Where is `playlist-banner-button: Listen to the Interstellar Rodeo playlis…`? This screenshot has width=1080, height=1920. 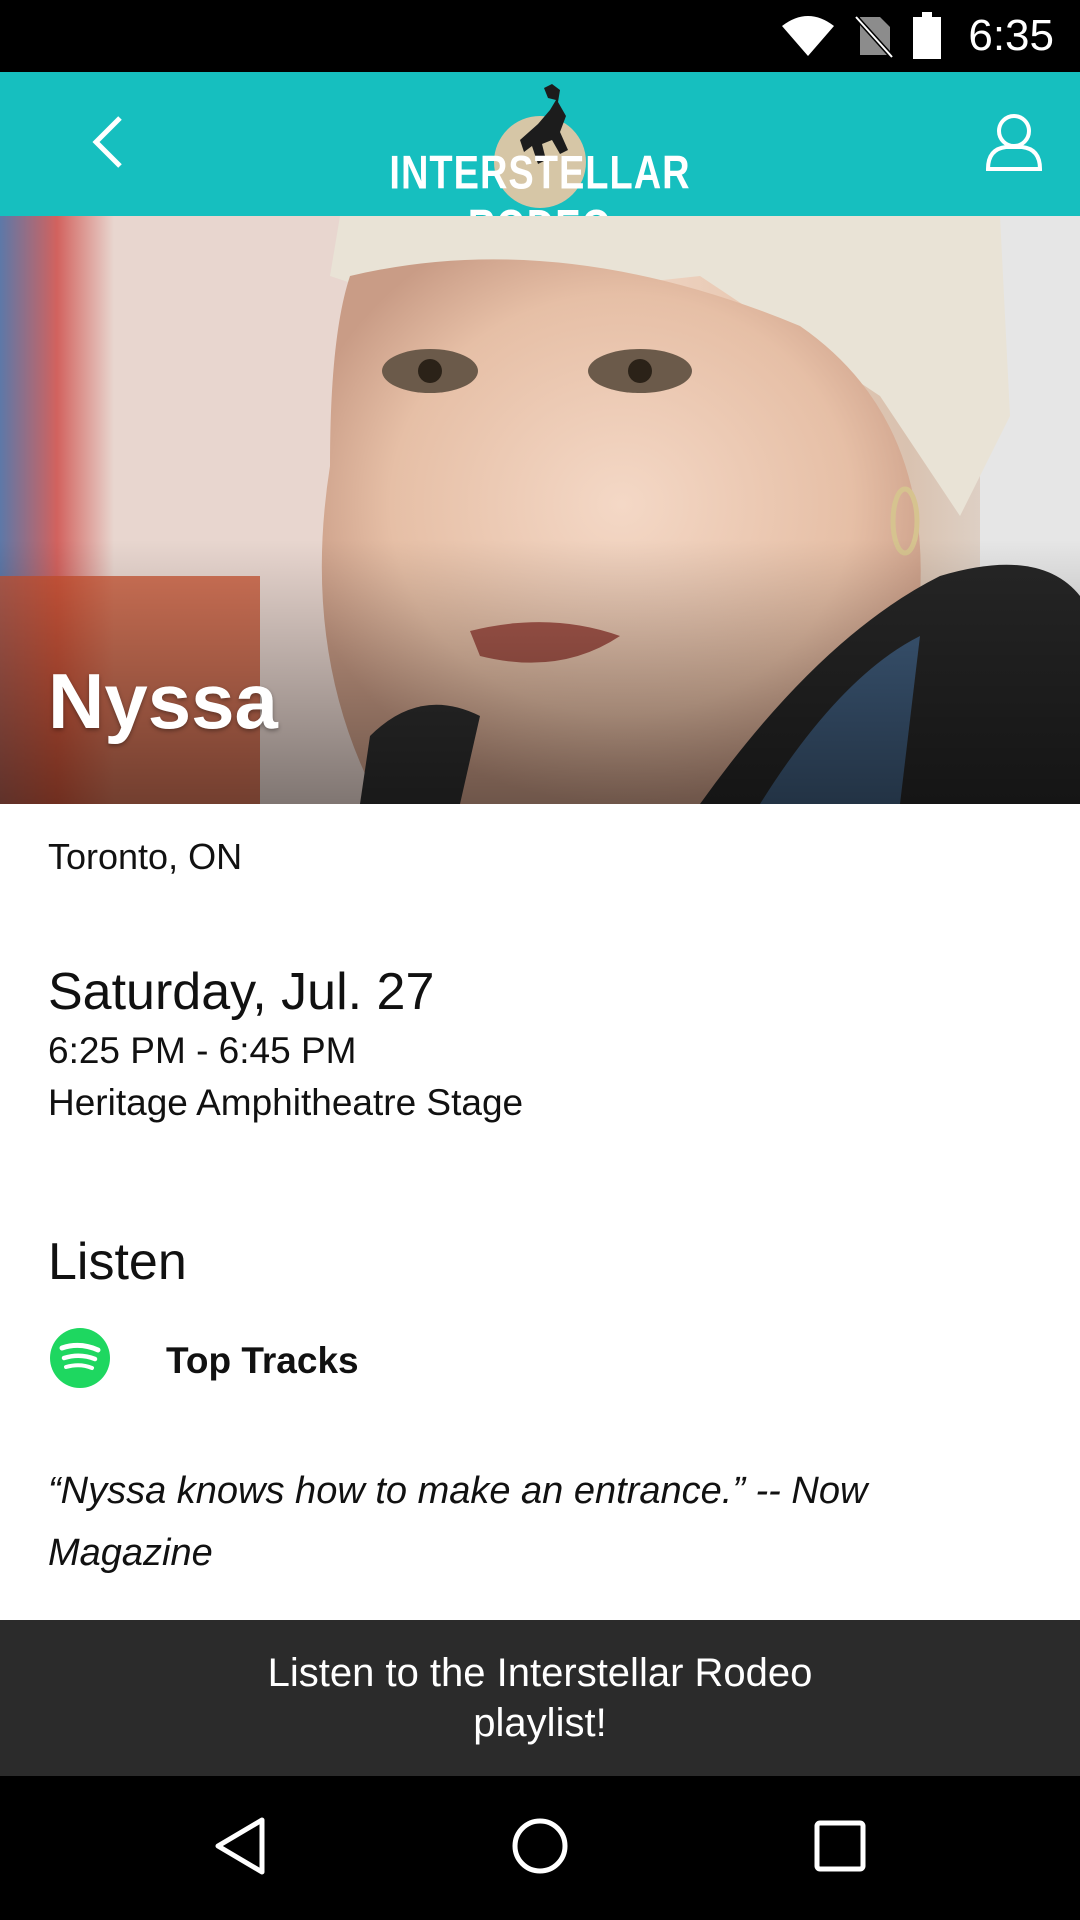 playlist-banner-button: Listen to the Interstellar Rodeo playlis… is located at coordinates (540, 1698).